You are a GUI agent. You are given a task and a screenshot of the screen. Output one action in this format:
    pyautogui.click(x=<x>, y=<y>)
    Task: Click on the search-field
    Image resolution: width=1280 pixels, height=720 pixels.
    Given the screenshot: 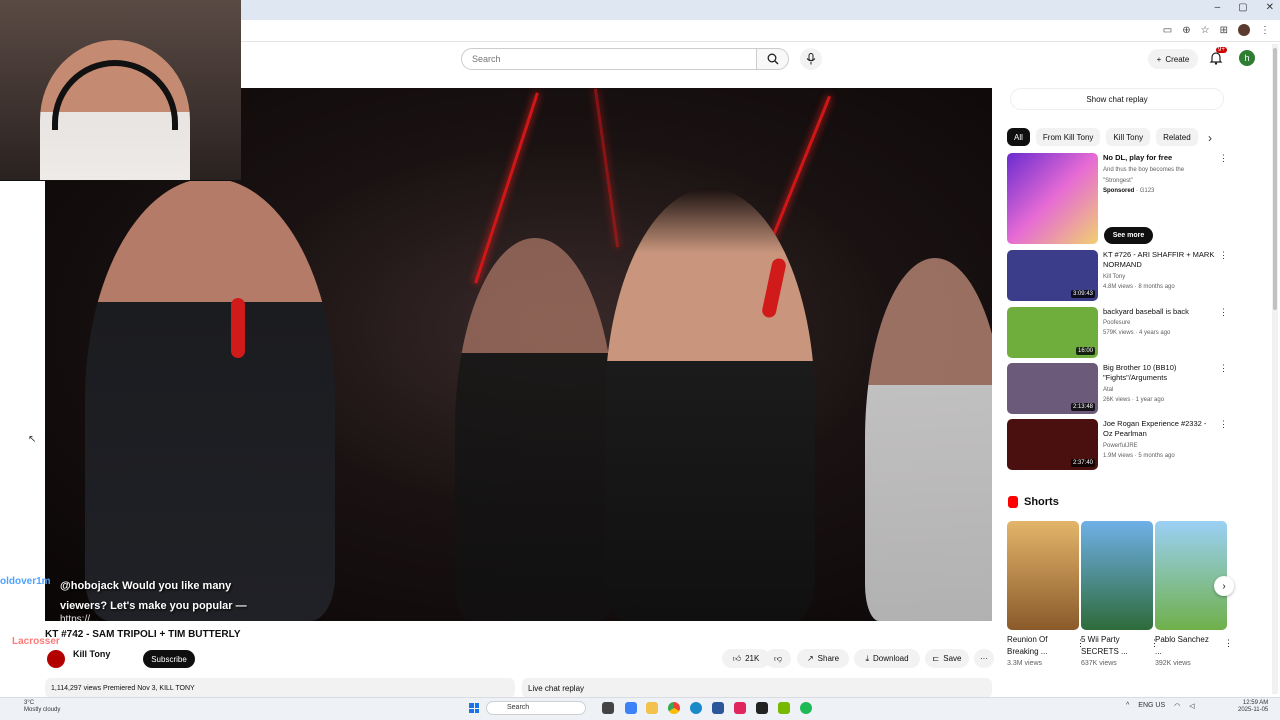 What is the action you would take?
    pyautogui.click(x=609, y=59)
    